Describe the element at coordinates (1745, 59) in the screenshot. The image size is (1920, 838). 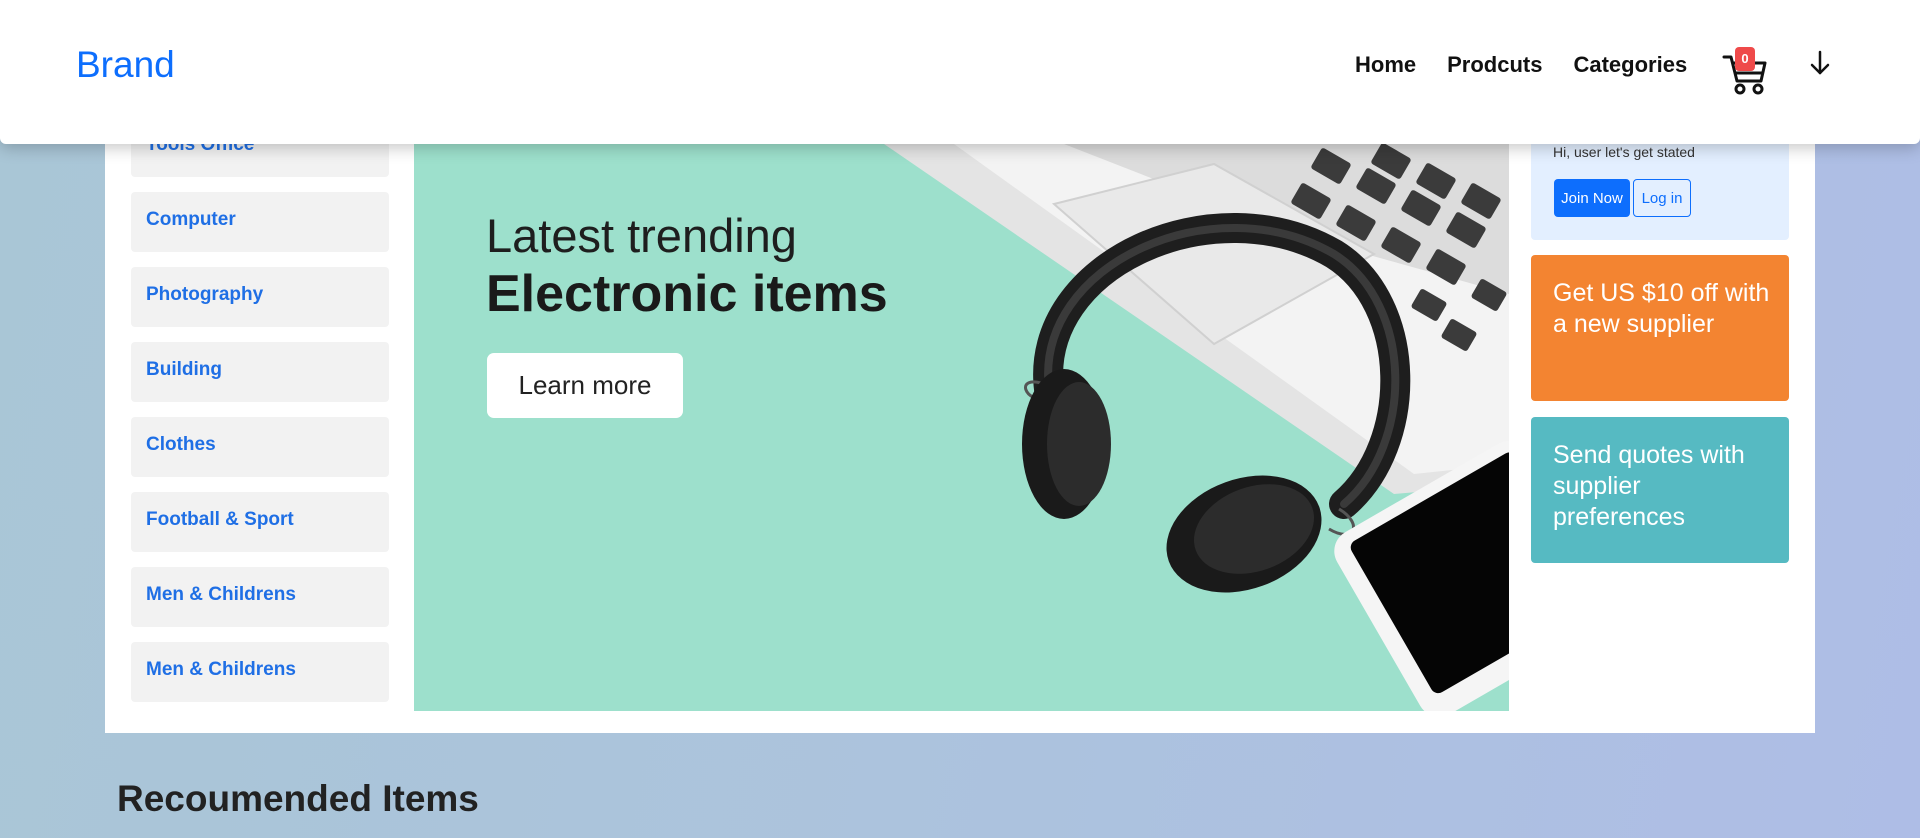
I see `cart-count-badge: 0` at that location.